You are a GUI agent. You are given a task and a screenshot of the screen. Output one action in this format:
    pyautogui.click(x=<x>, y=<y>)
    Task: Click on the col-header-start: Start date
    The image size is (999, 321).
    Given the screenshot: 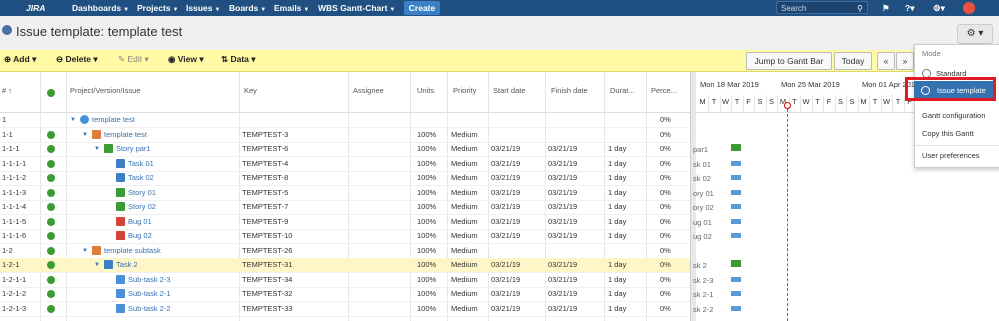 What is the action you would take?
    pyautogui.click(x=509, y=90)
    